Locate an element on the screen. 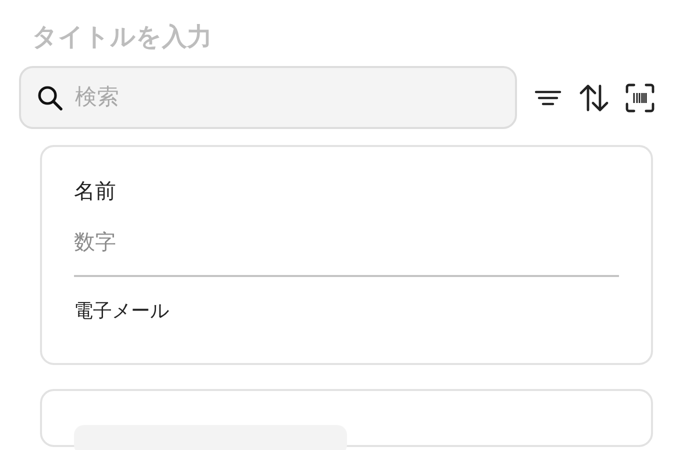 Image resolution: width=684 pixels, height=450 pixels. field-label: 名前 is located at coordinates (95, 191).